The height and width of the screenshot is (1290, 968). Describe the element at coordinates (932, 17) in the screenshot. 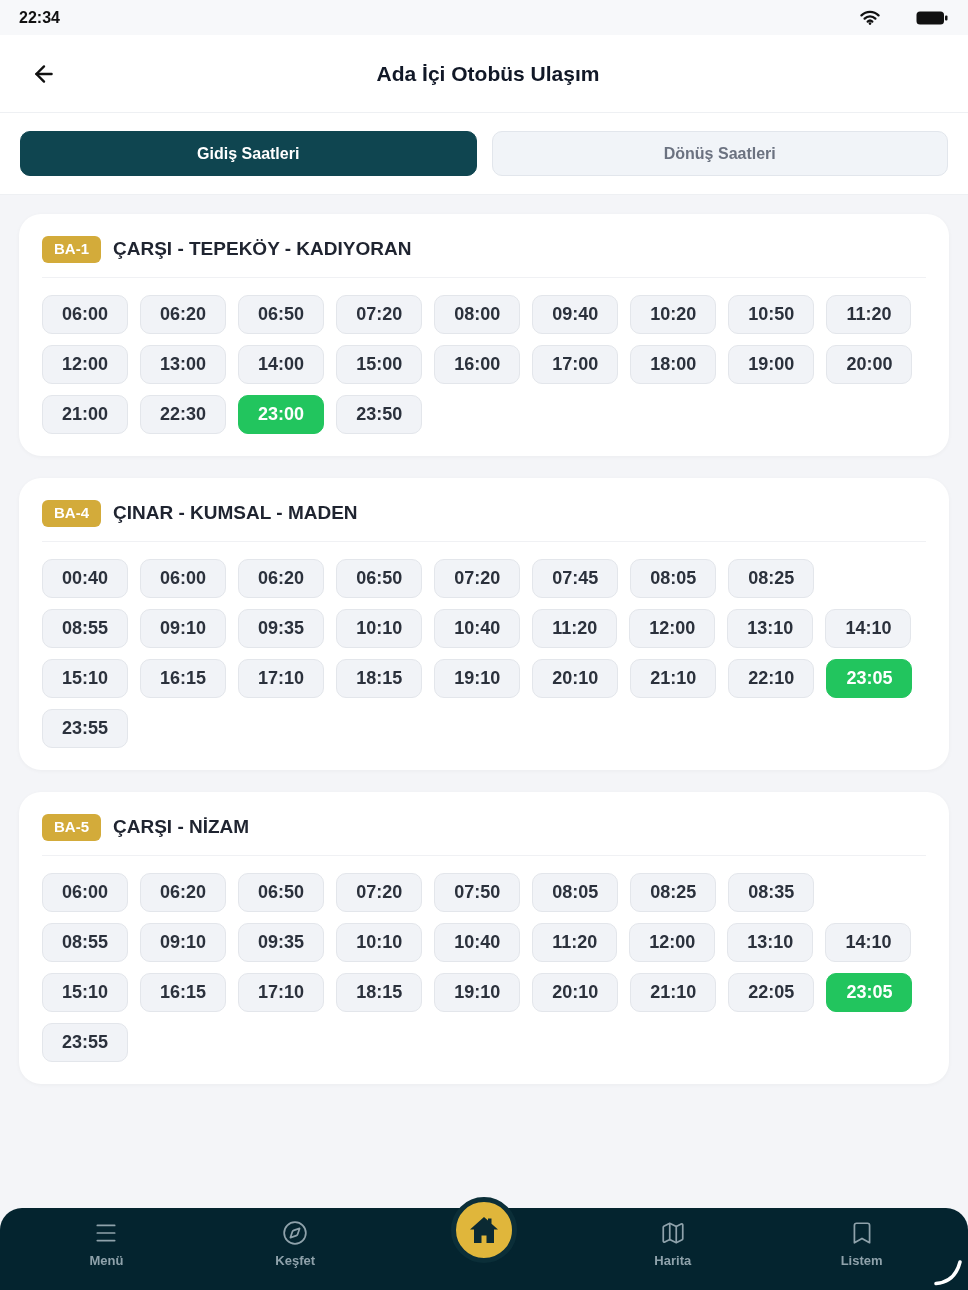

I see `battery-icon` at that location.